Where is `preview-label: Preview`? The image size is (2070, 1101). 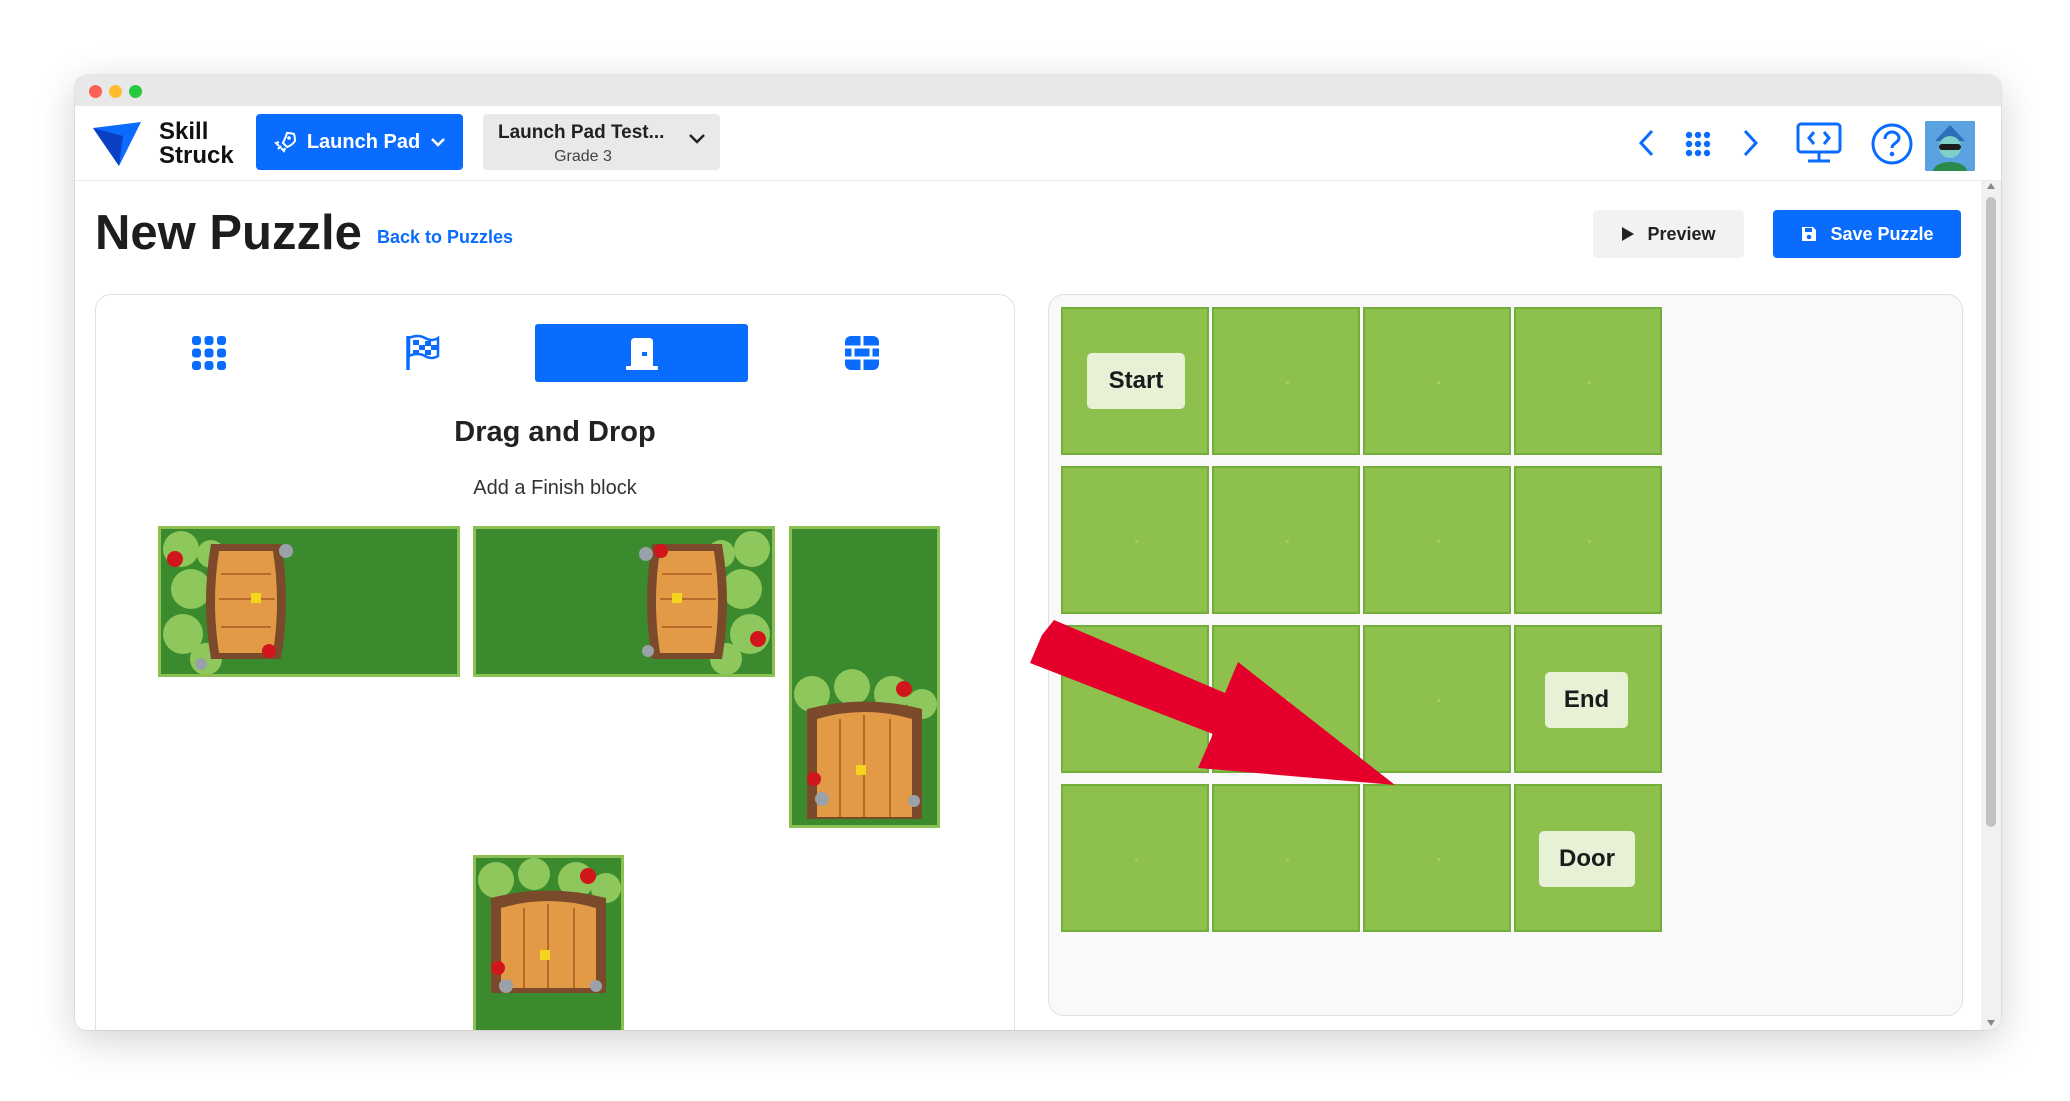
preview-label: Preview is located at coordinates (1681, 233).